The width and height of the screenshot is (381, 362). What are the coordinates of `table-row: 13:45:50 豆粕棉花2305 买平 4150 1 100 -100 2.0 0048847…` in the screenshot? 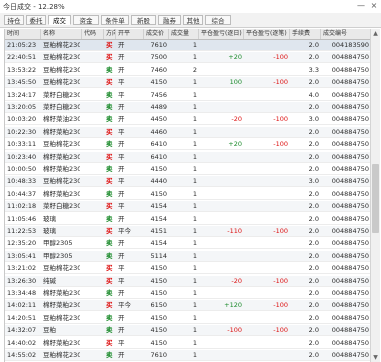 It's located at (188, 83).